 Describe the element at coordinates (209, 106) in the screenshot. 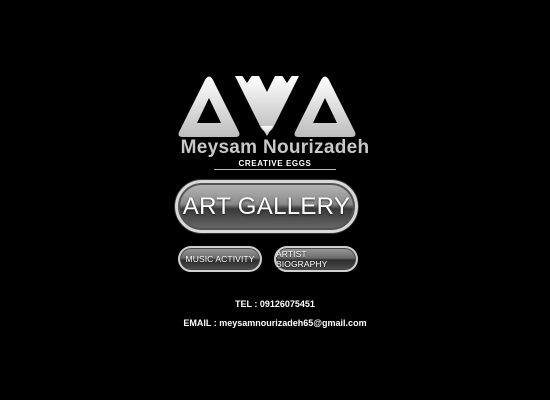

I see `logo-letter-a-left` at that location.